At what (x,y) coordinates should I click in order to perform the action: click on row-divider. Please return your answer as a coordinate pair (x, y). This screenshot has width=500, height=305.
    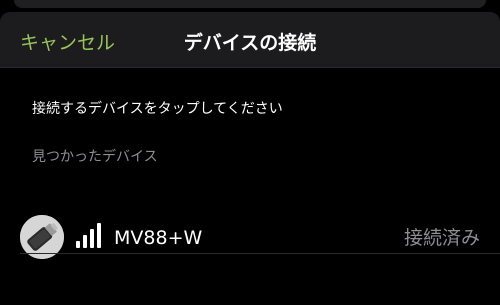
    Looking at the image, I should click on (260, 253).